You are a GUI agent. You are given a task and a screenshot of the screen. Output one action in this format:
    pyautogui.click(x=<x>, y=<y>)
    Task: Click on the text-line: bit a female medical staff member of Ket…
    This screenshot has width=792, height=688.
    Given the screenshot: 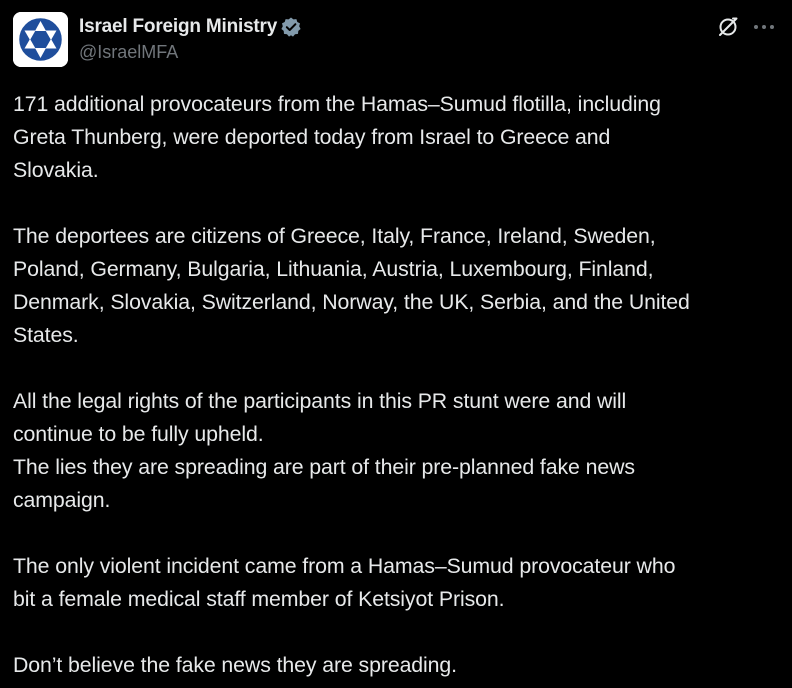 What is the action you would take?
    pyautogui.click(x=259, y=599)
    